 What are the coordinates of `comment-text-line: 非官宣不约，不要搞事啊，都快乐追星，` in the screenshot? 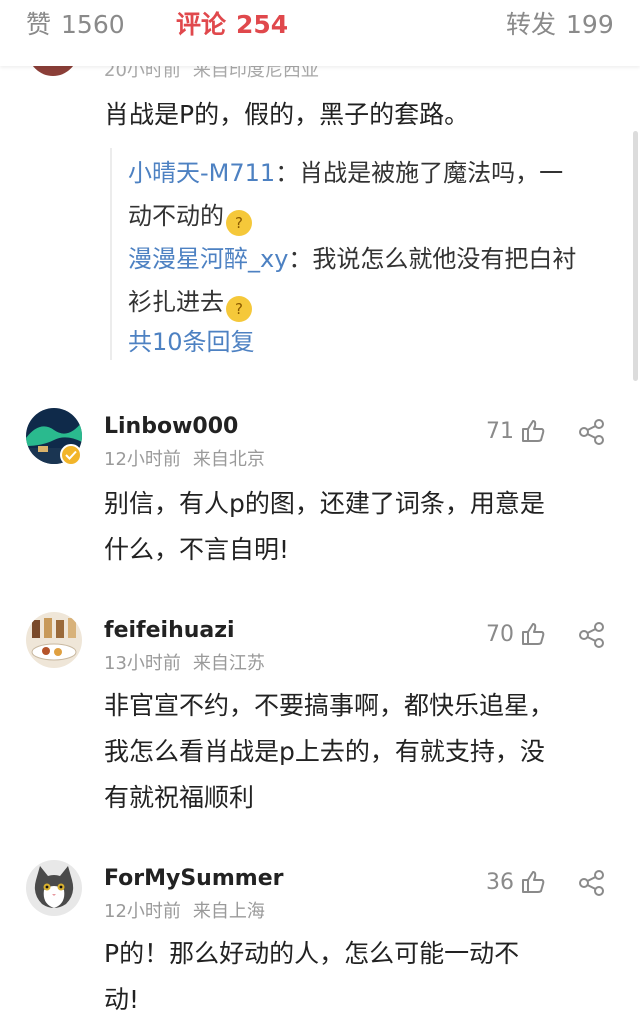 It's located at (329, 705).